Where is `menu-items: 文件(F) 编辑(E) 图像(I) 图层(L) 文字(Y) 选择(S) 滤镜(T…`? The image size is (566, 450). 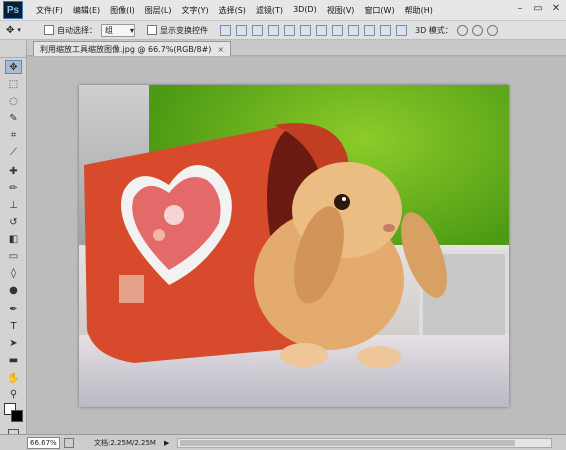 menu-items: 文件(F) 编辑(E) 图像(I) 图层(L) 文字(Y) 选择(S) 滤镜(T… is located at coordinates (234, 10).